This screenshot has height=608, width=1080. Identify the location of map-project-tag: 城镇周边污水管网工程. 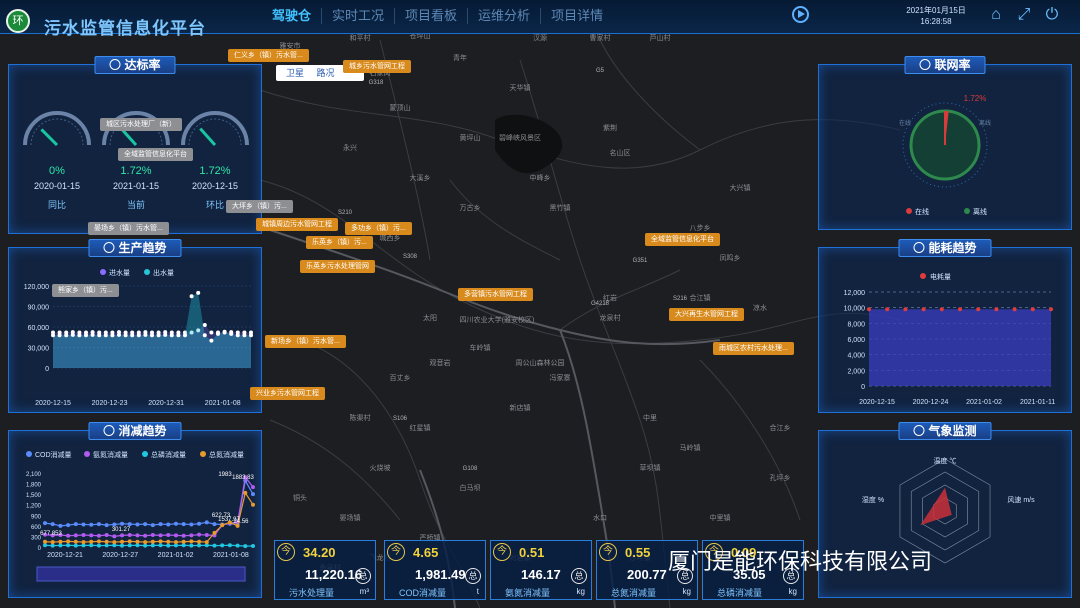
(297, 224).